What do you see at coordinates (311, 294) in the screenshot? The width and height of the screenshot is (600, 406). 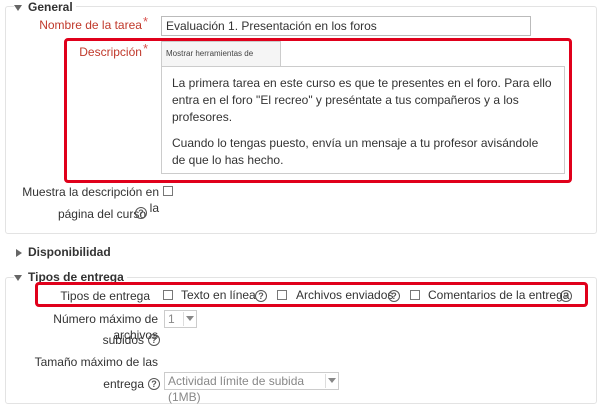 I see `submission-types-highlight-box` at bounding box center [311, 294].